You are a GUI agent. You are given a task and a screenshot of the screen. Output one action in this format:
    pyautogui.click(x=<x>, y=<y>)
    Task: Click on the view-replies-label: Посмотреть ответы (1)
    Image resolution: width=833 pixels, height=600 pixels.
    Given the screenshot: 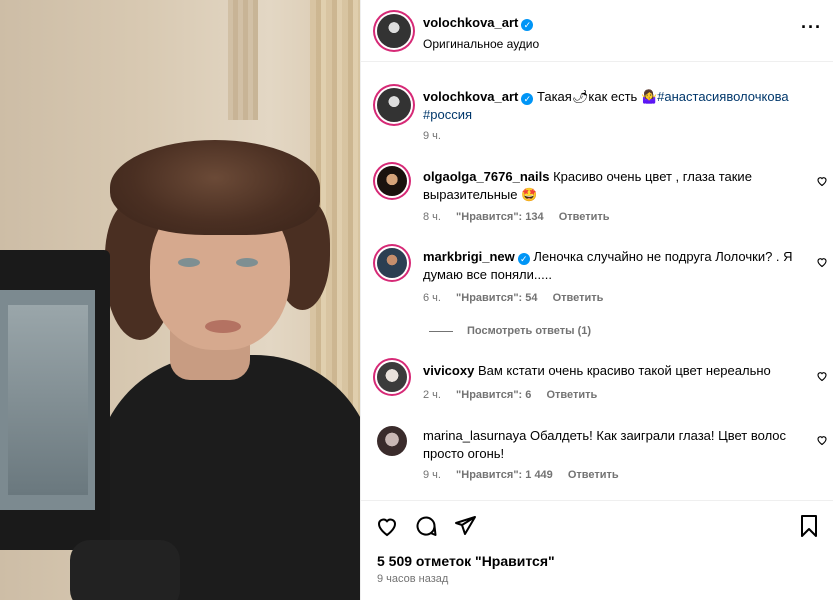 What is the action you would take?
    pyautogui.click(x=529, y=331)
    